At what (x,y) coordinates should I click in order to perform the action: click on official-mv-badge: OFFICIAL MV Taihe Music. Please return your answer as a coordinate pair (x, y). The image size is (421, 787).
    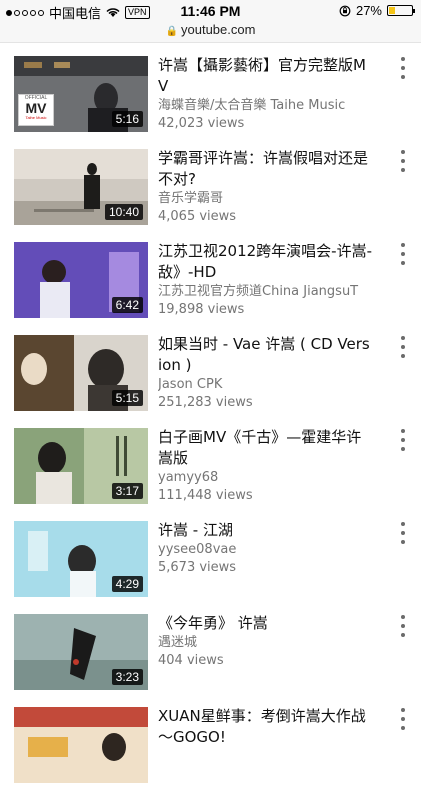
    Looking at the image, I should click on (36, 110).